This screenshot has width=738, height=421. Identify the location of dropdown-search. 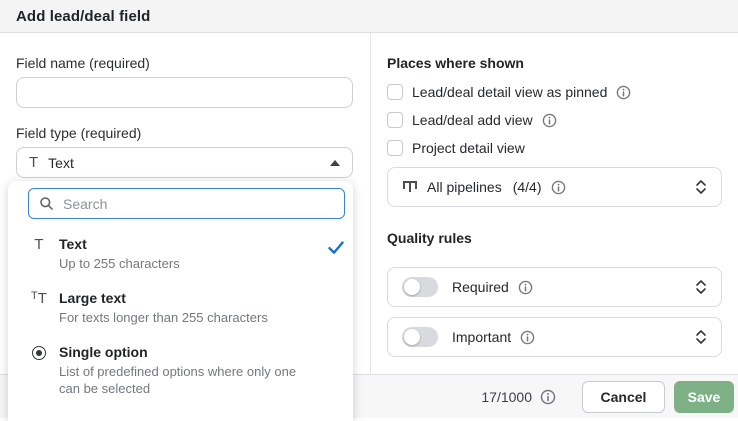
(186, 203).